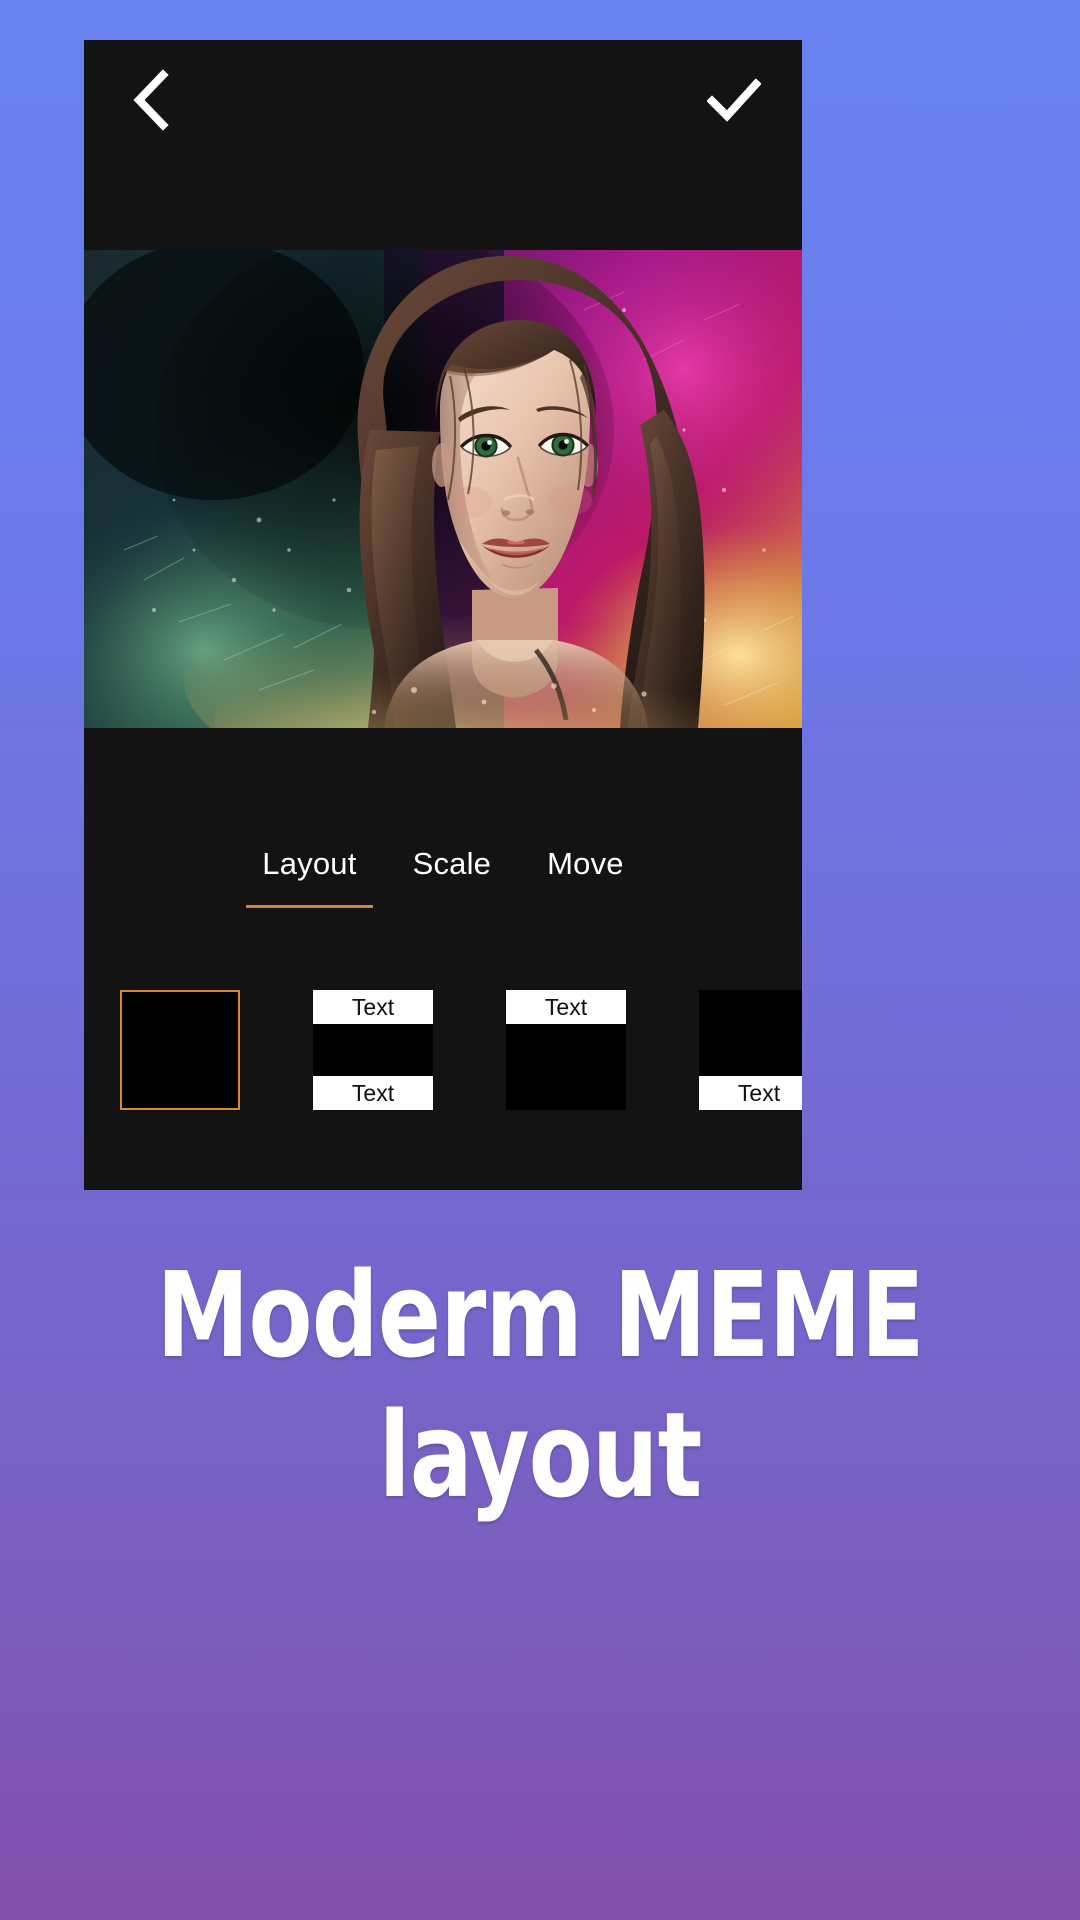  What do you see at coordinates (540, 1385) in the screenshot?
I see `promo-headline: Moderm MEME layout` at bounding box center [540, 1385].